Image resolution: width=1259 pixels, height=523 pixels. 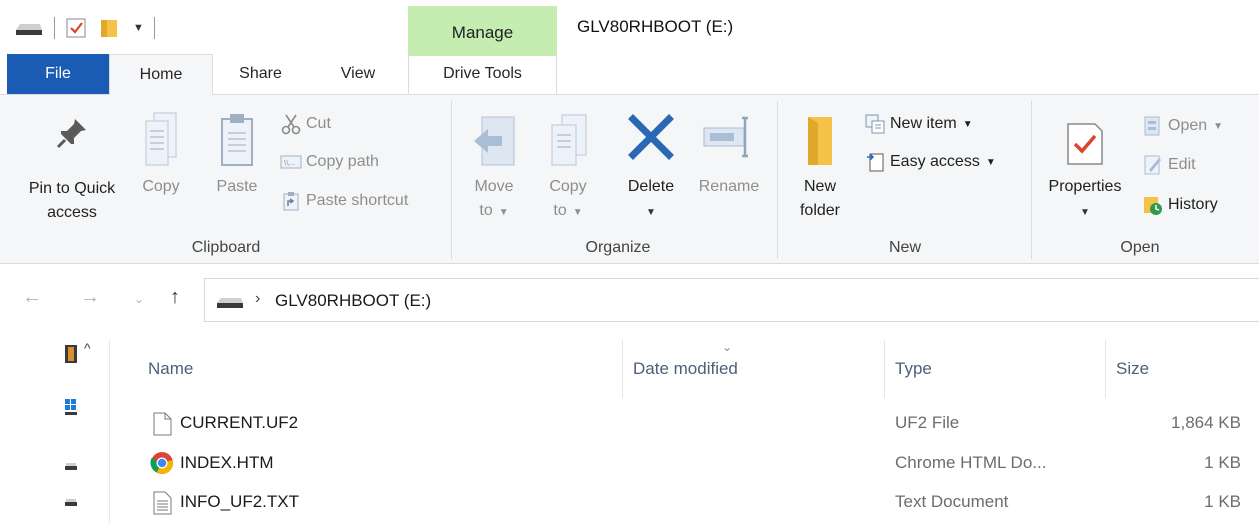 What do you see at coordinates (875, 124) in the screenshot?
I see `new-item-icon` at bounding box center [875, 124].